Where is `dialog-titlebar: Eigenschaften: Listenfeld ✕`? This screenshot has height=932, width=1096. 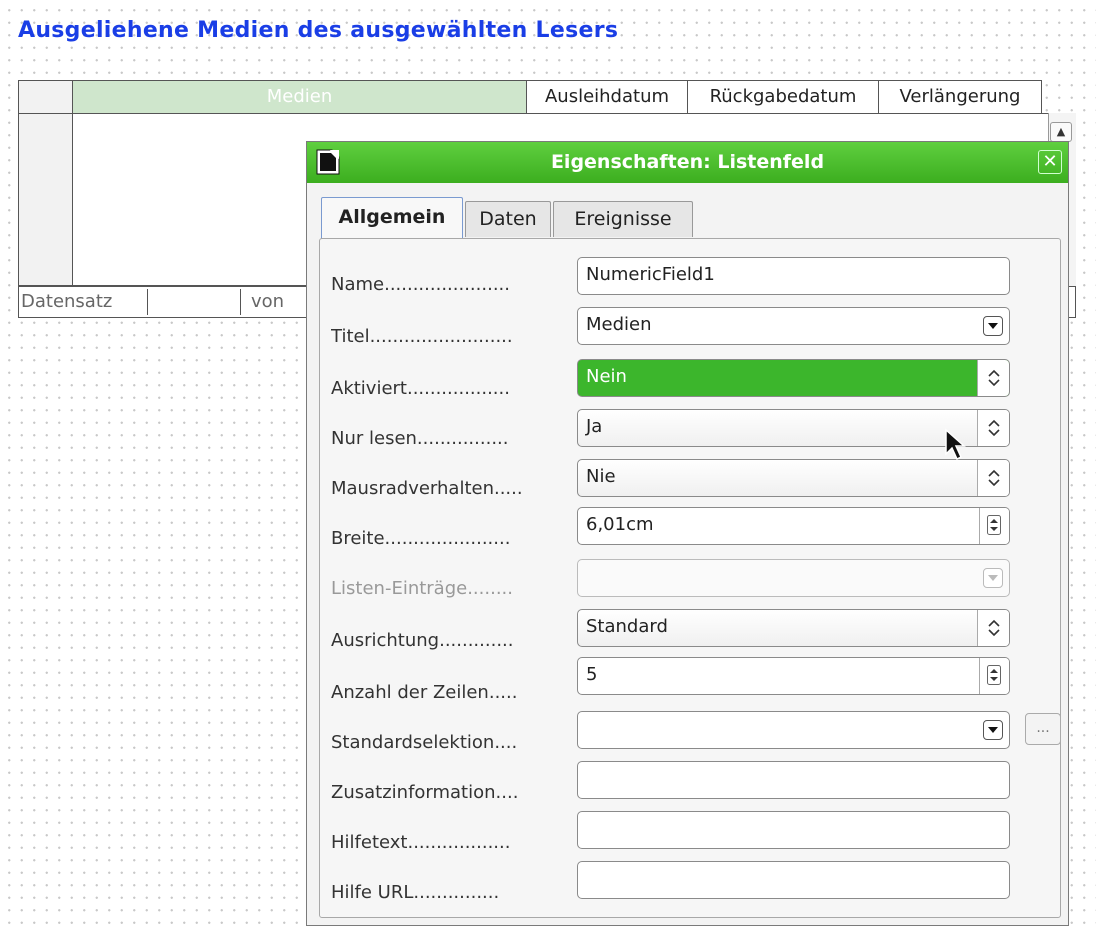
dialog-titlebar: Eigenschaften: Listenfeld ✕ is located at coordinates (687, 162).